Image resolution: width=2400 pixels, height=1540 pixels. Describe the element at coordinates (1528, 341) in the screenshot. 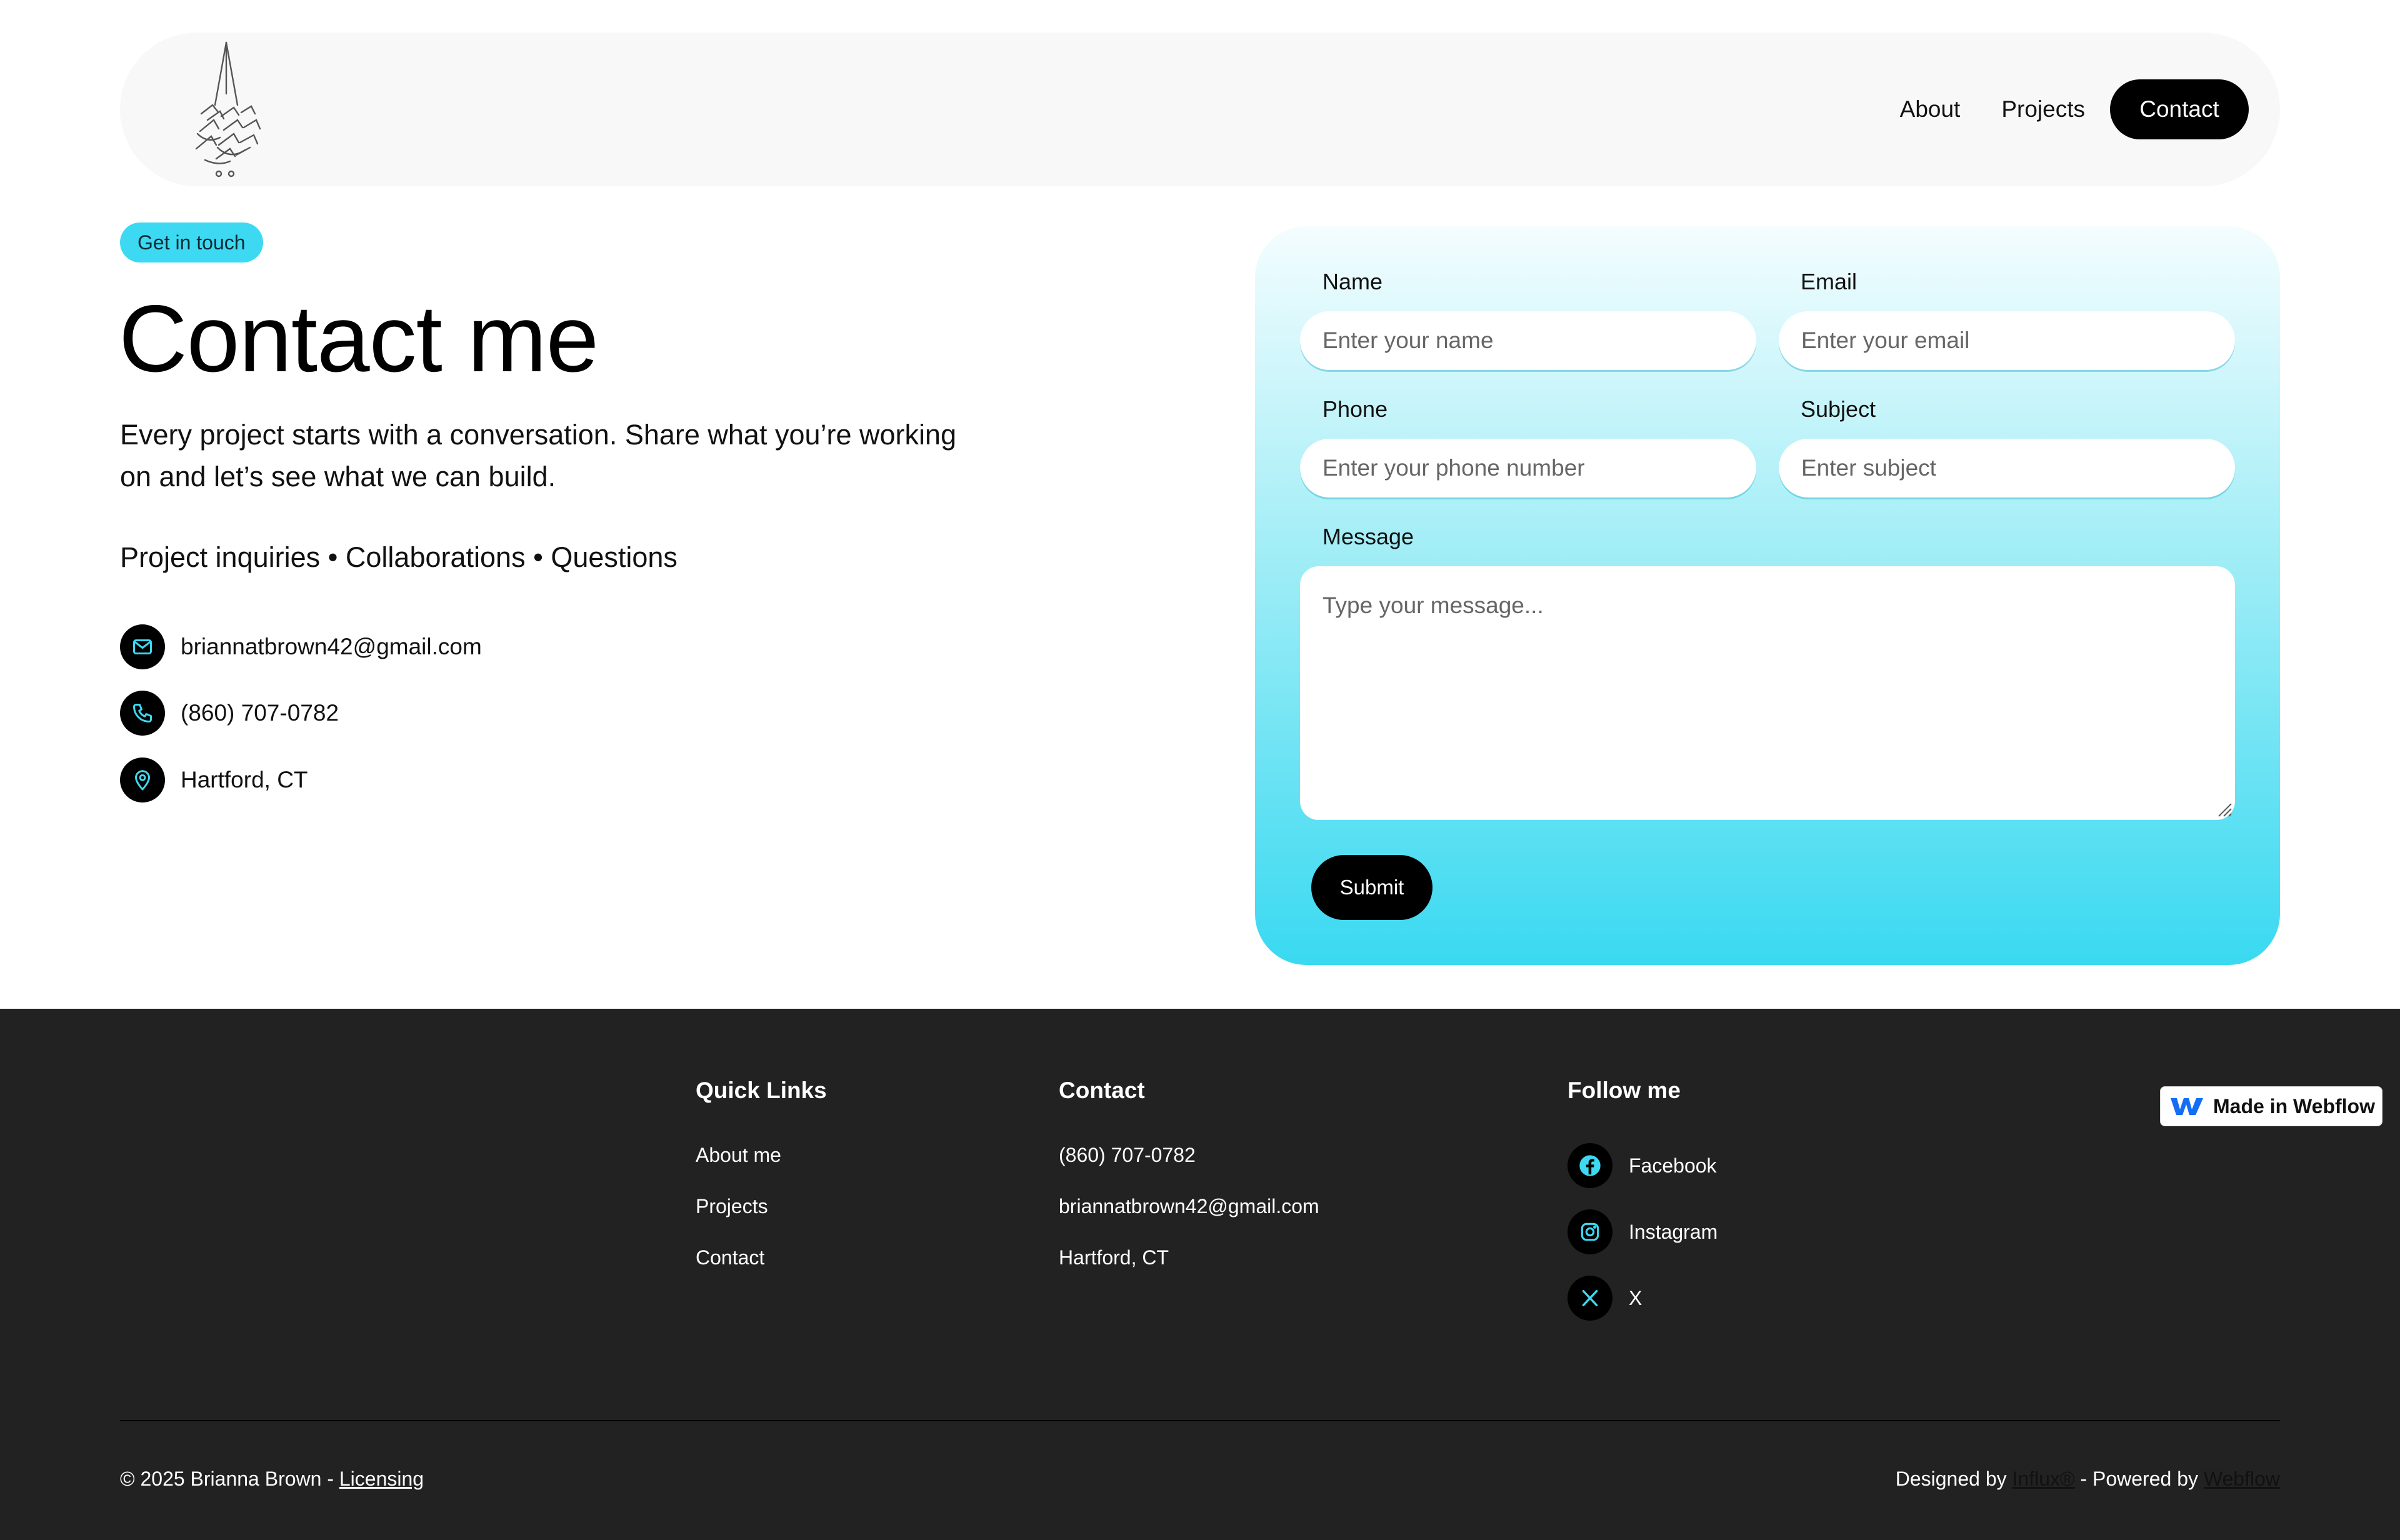

I see `name-input: Enter your name` at that location.